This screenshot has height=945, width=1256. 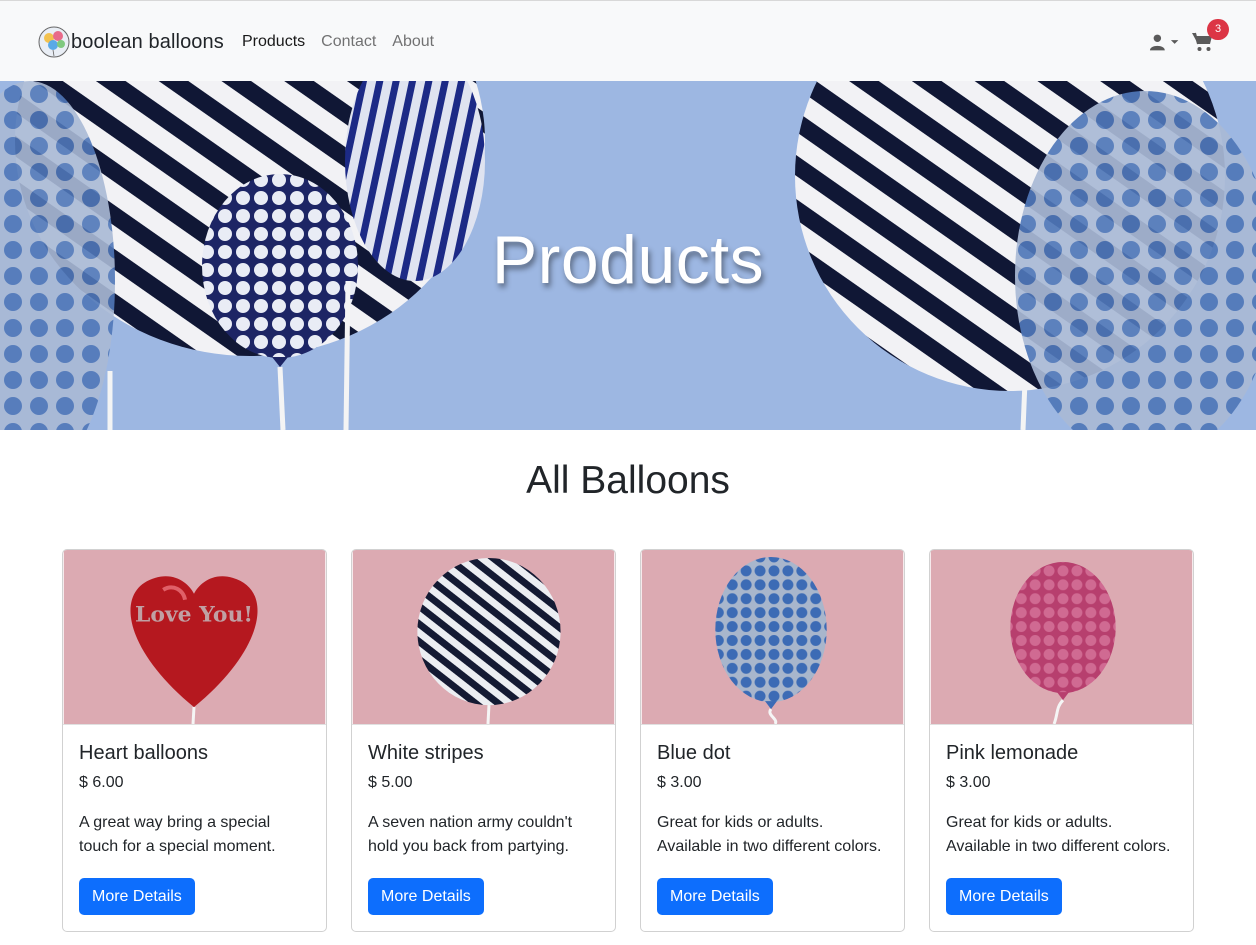 I want to click on product-image-blue-dot, so click(x=772, y=637).